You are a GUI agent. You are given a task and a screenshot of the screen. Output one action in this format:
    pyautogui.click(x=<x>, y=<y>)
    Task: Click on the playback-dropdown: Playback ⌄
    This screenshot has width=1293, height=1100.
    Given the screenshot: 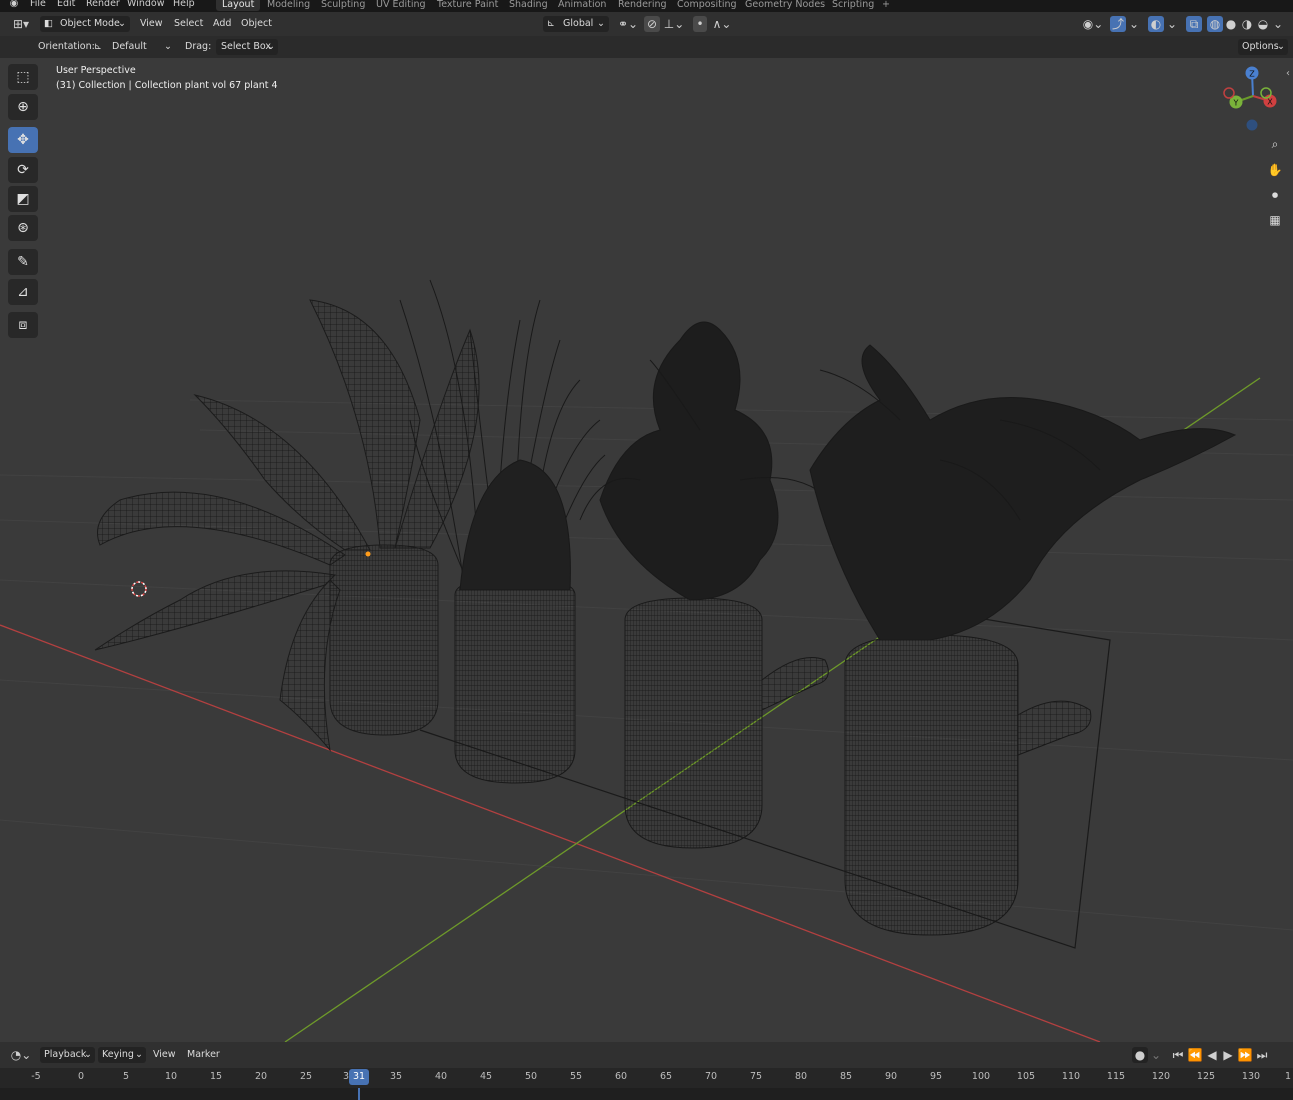 What is the action you would take?
    pyautogui.click(x=67, y=1055)
    